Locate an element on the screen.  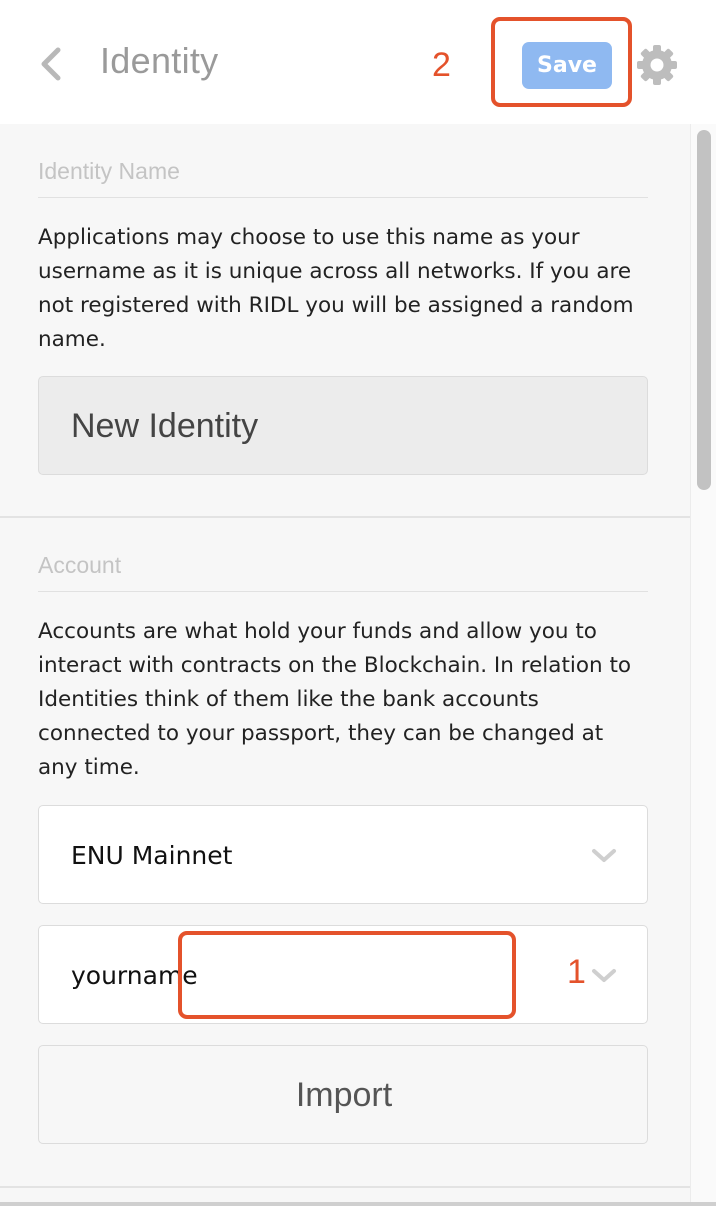
account-select: yourname is located at coordinates (343, 974).